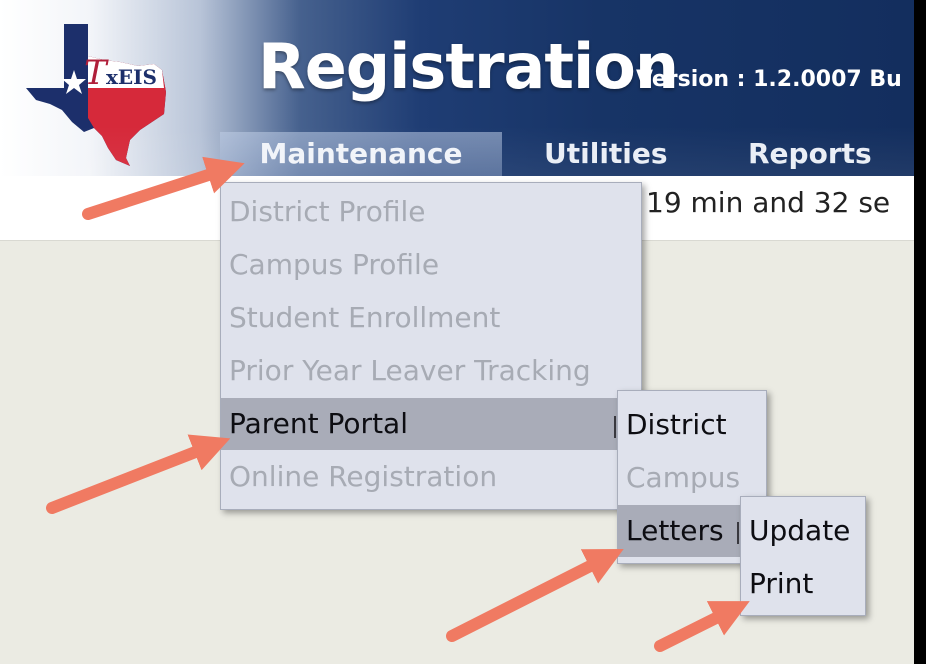 This screenshot has height=664, width=926. Describe the element at coordinates (163, 188) in the screenshot. I see `arrow-maintenance` at that location.